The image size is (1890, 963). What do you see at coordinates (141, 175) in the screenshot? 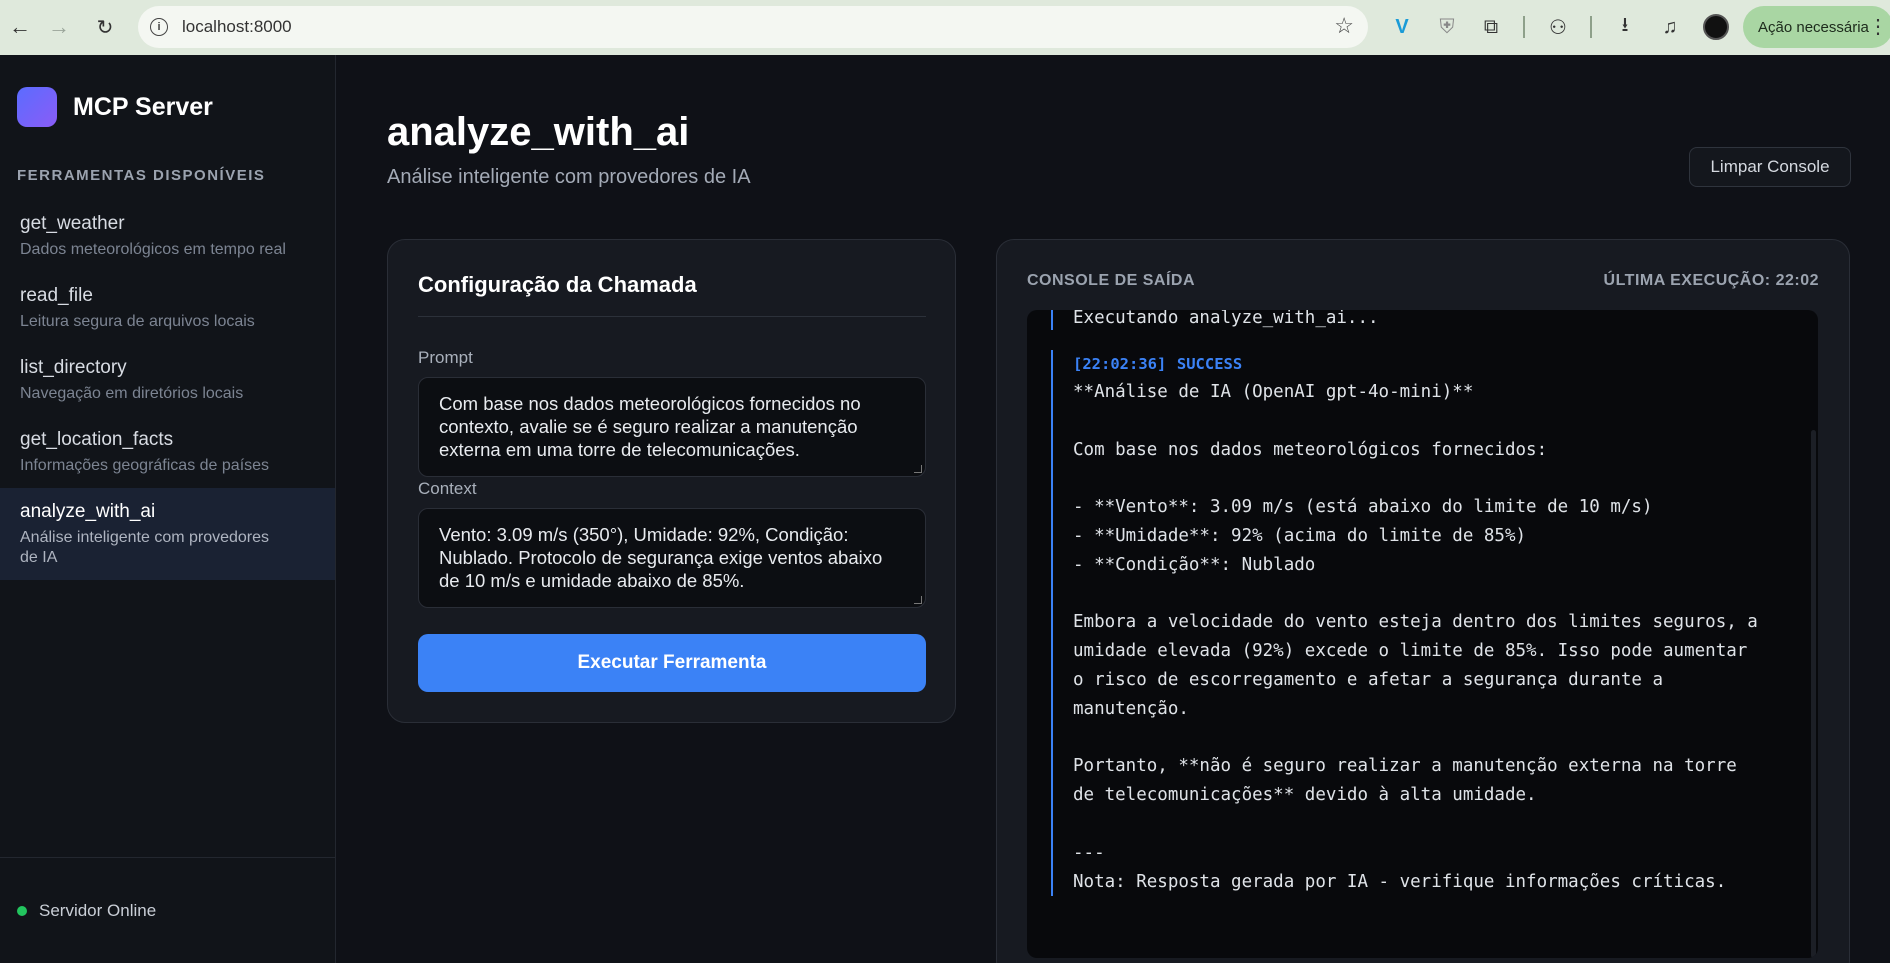
I see `tools-section-label: FERRAMENTAS DISPONÍVEIS` at bounding box center [141, 175].